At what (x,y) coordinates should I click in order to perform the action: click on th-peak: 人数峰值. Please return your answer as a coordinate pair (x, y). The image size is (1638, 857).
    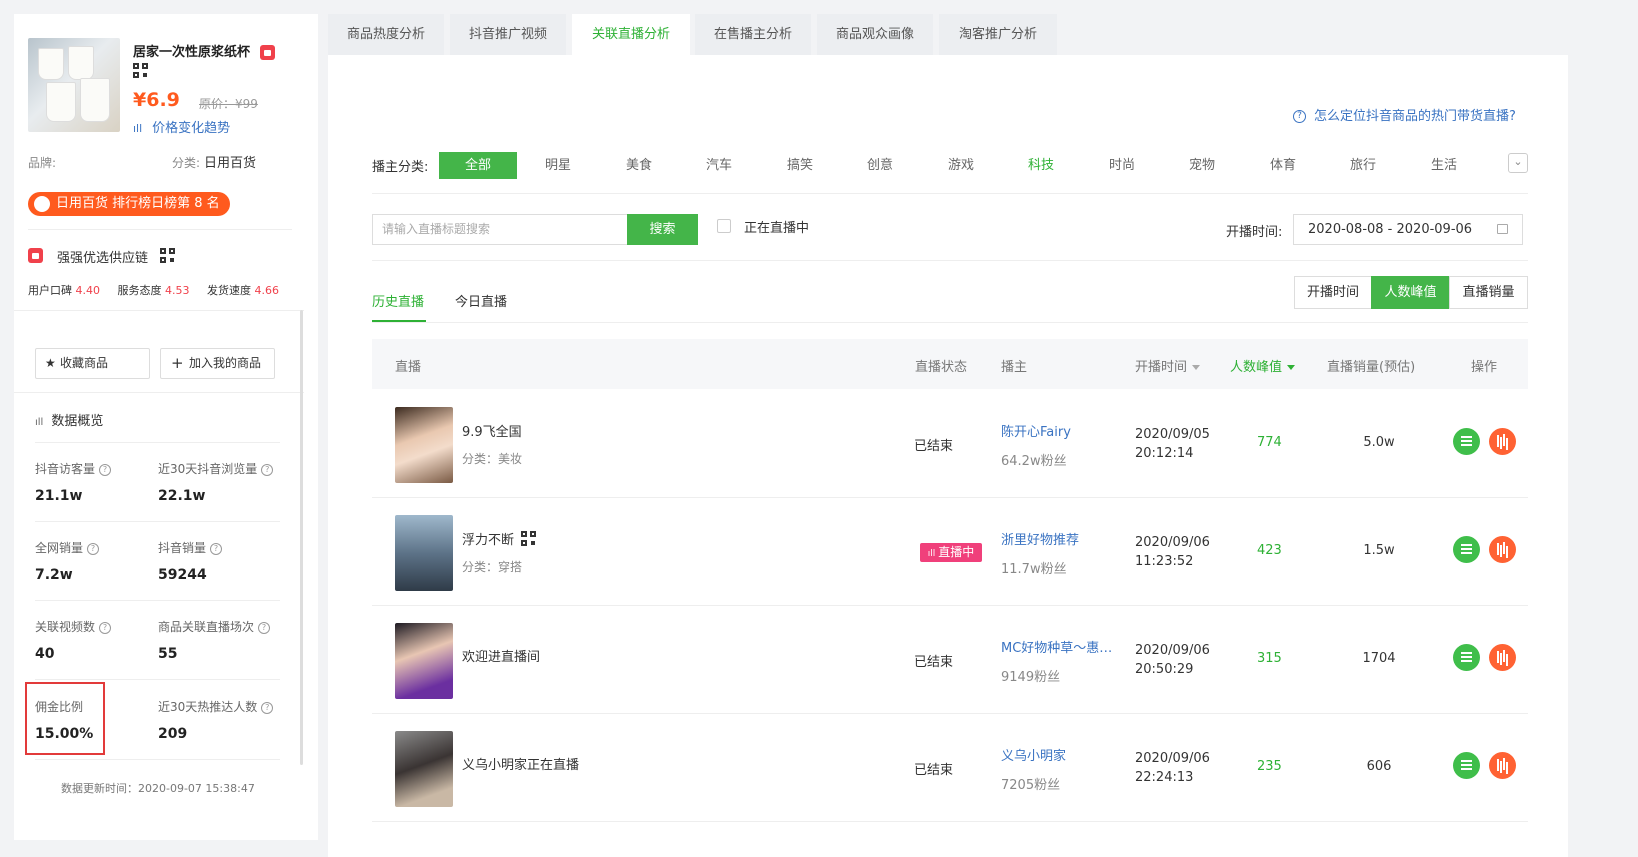
    Looking at the image, I should click on (1263, 365).